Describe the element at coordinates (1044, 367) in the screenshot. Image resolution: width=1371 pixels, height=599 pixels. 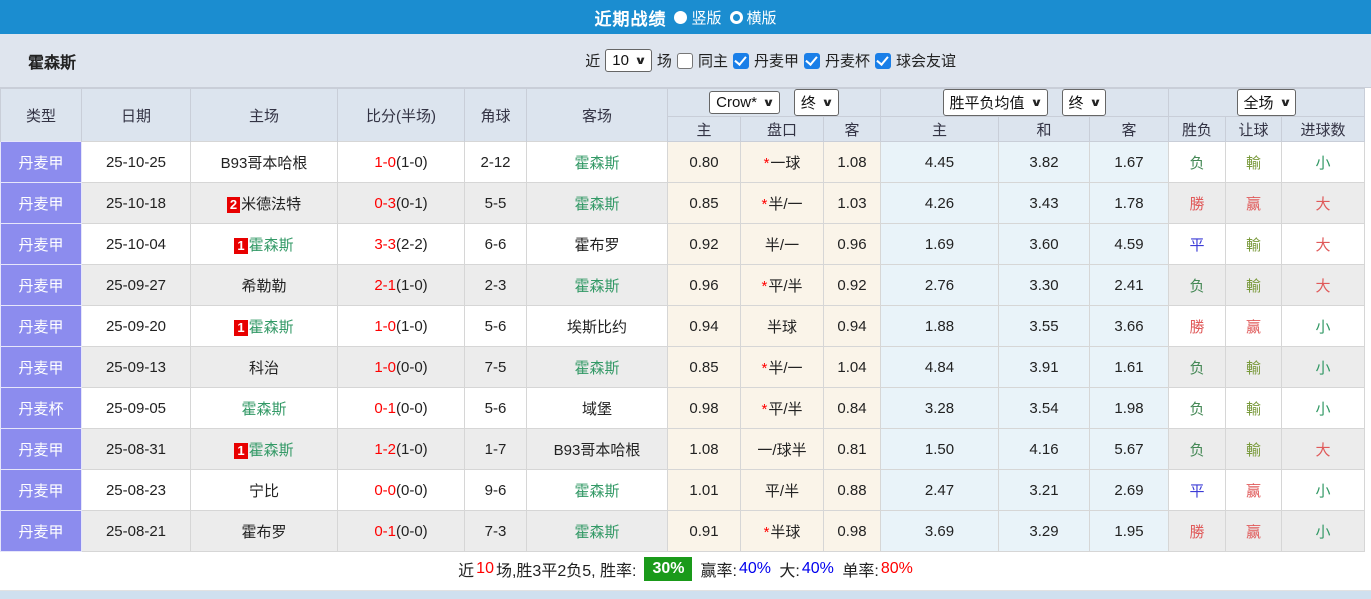
I see `avg-draw-cell: 3.91` at that location.